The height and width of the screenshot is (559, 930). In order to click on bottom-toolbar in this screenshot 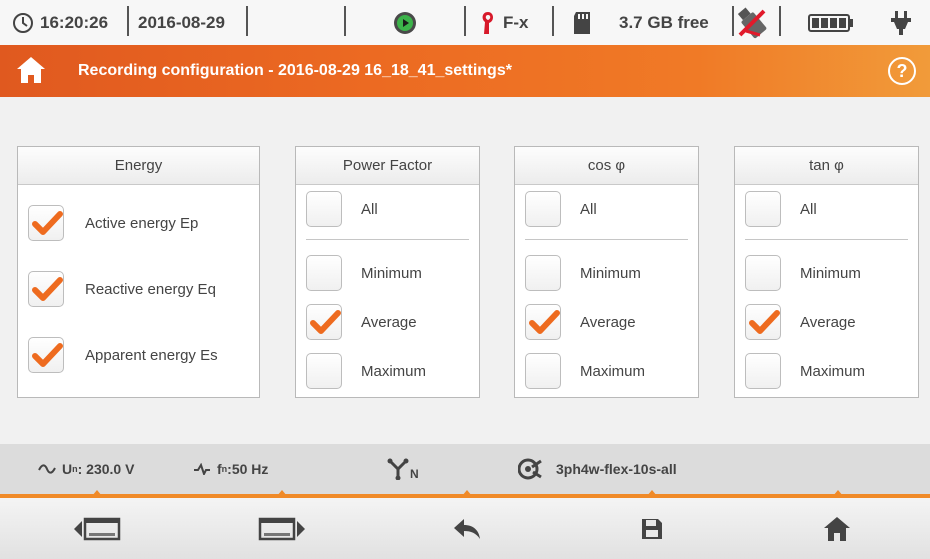, I will do `click(465, 528)`.